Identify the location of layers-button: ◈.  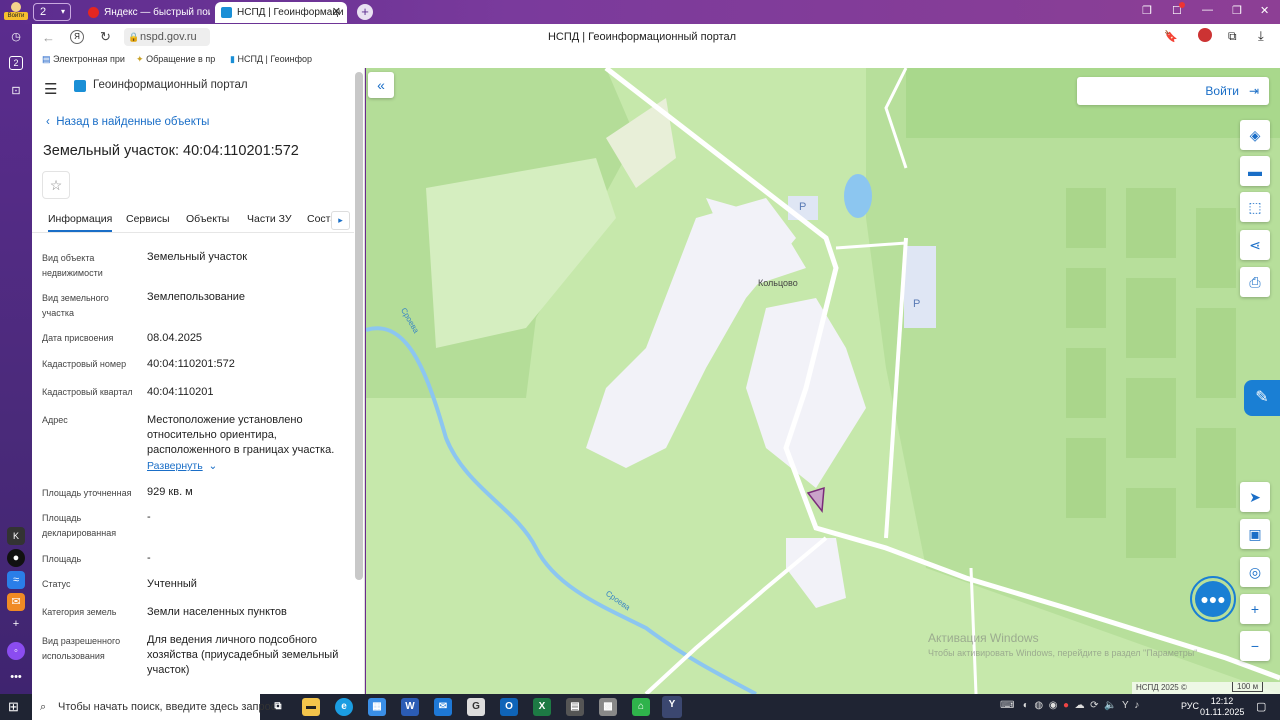
(1255, 135).